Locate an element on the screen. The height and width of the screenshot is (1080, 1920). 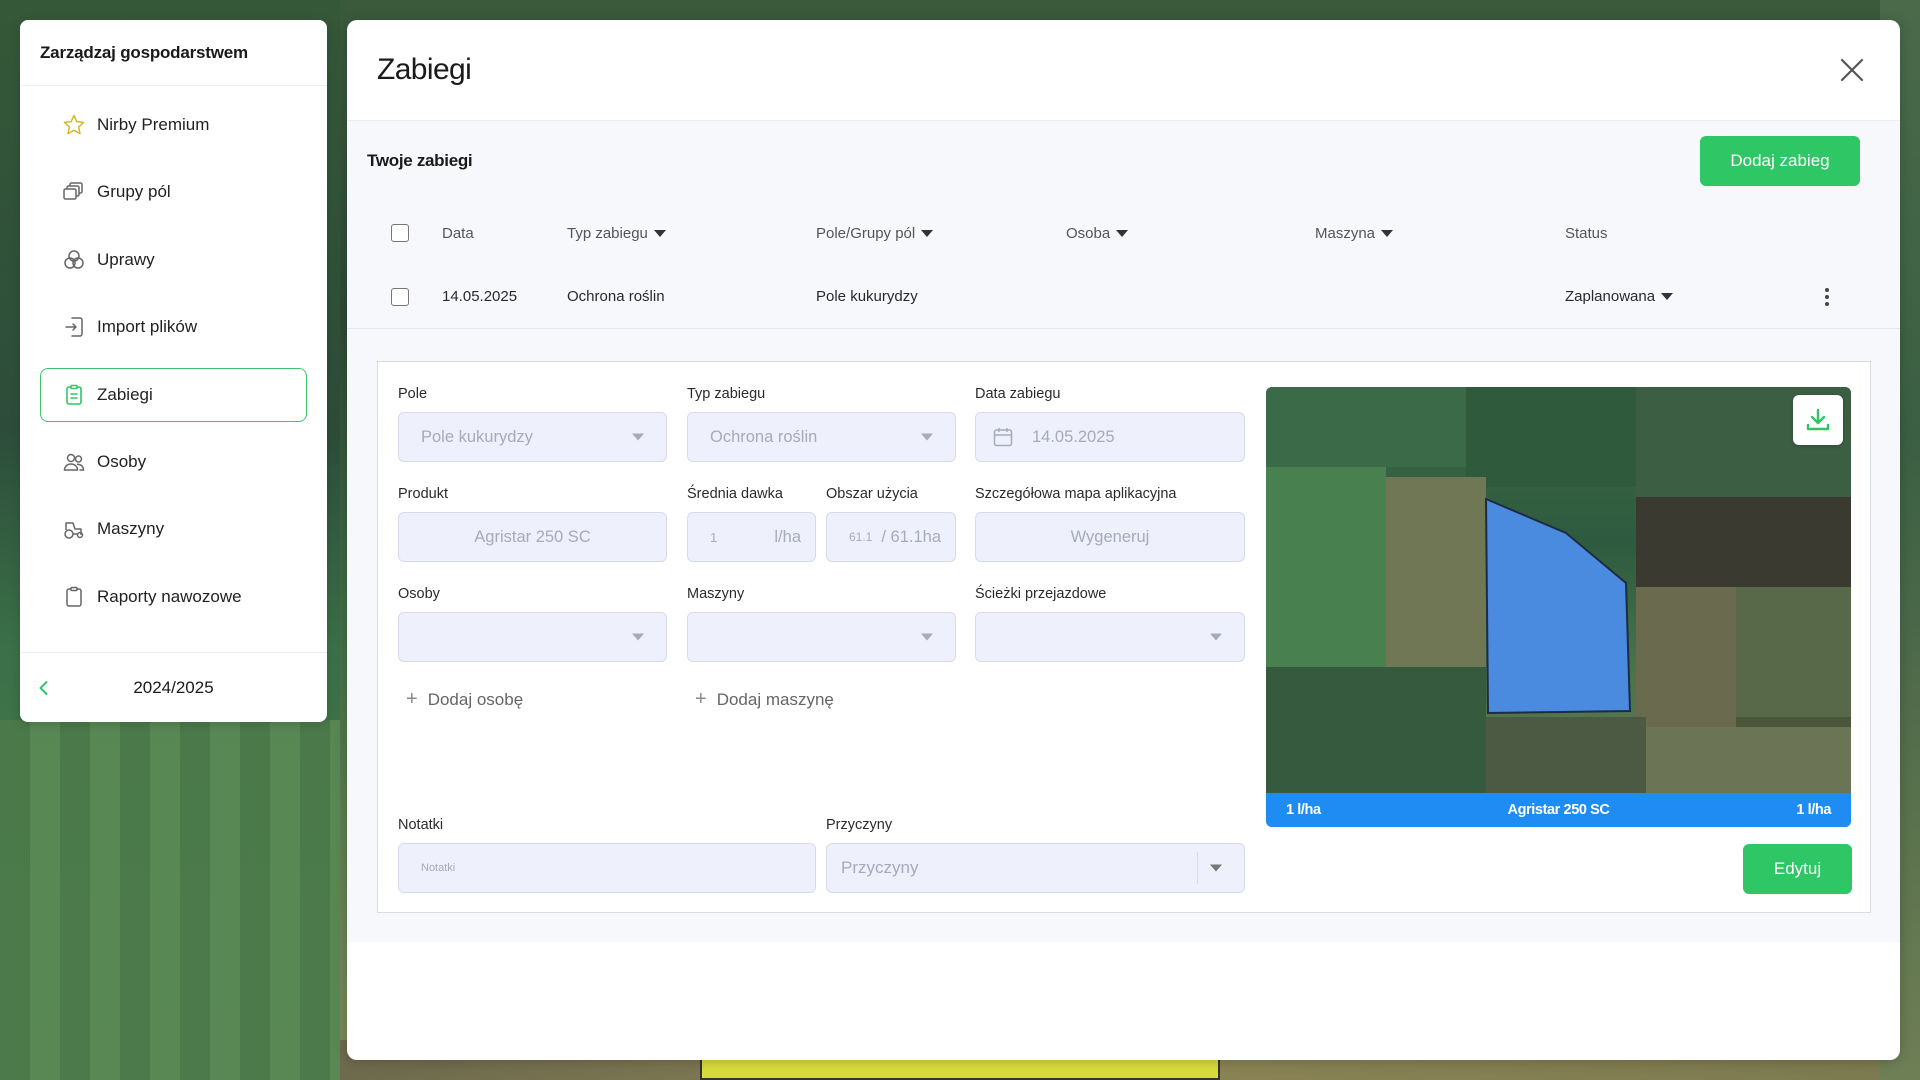
tracks-select is located at coordinates (1110, 637).